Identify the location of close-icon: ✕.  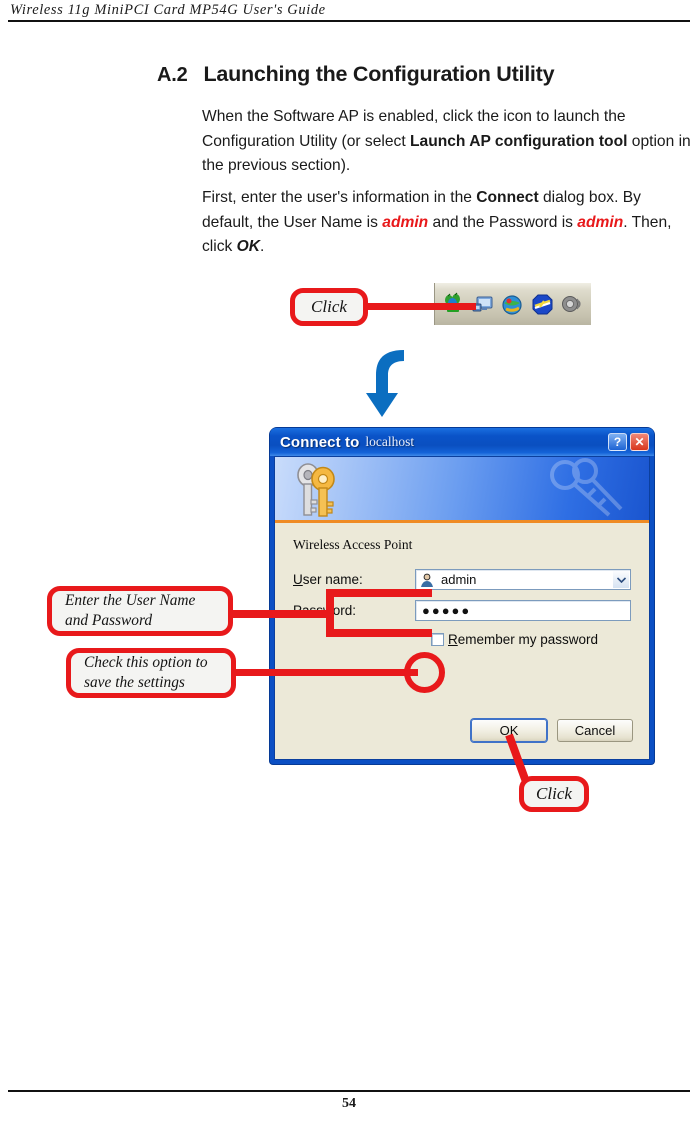
(639, 442).